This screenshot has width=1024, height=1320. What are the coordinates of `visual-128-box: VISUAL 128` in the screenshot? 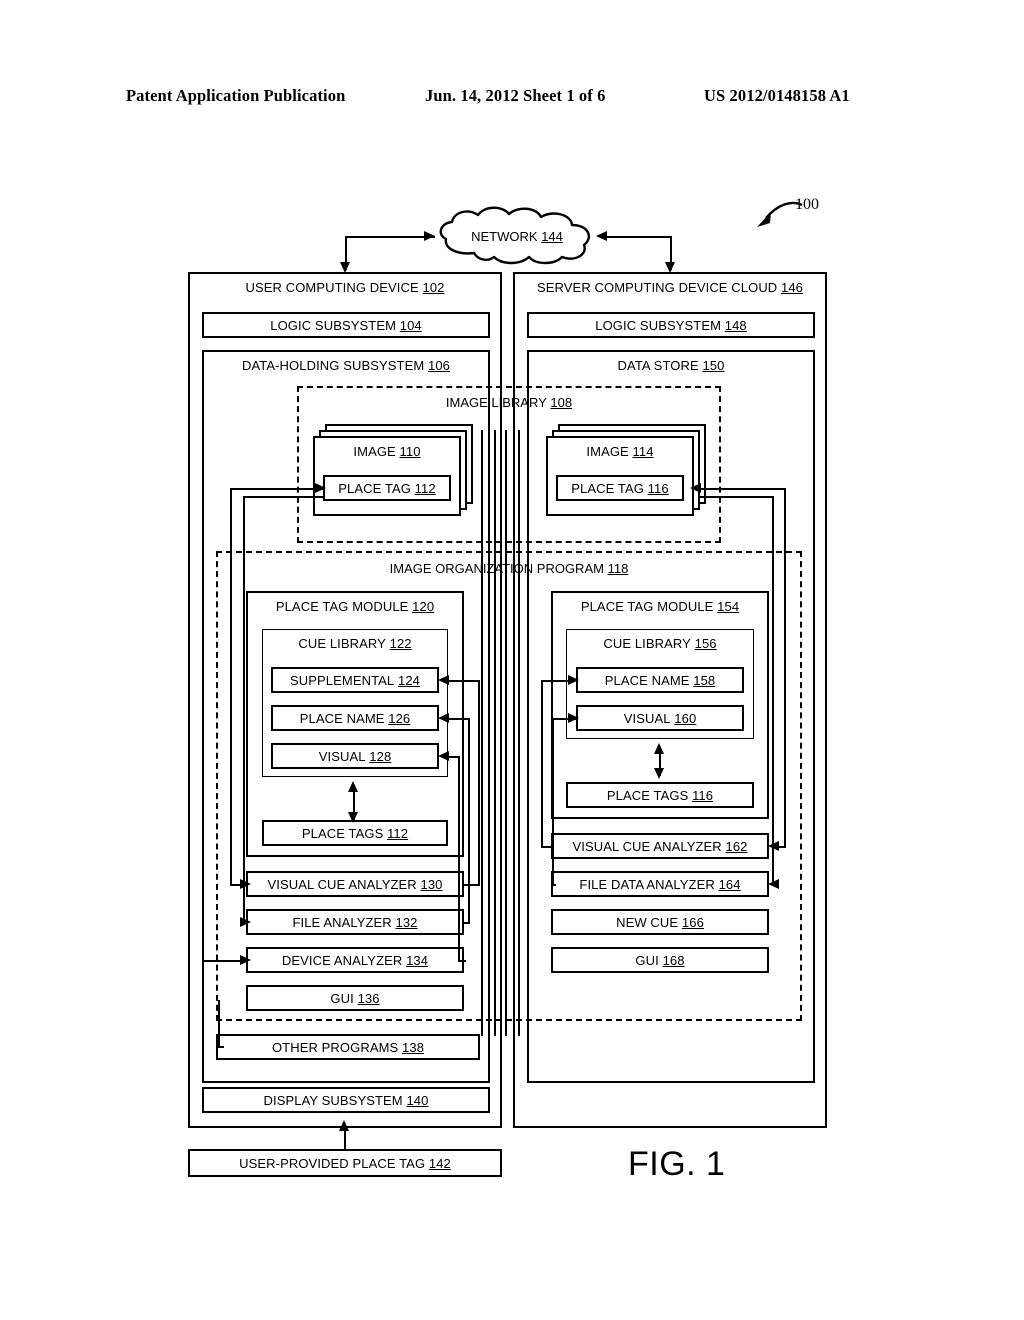 It's located at (355, 756).